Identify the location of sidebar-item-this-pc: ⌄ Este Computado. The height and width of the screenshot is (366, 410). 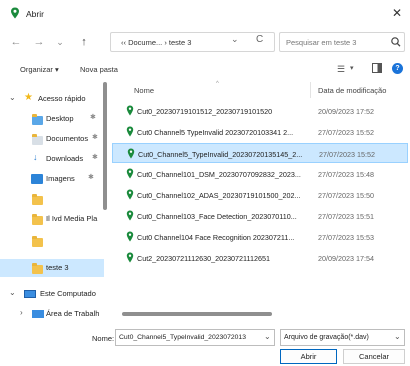
(52, 294).